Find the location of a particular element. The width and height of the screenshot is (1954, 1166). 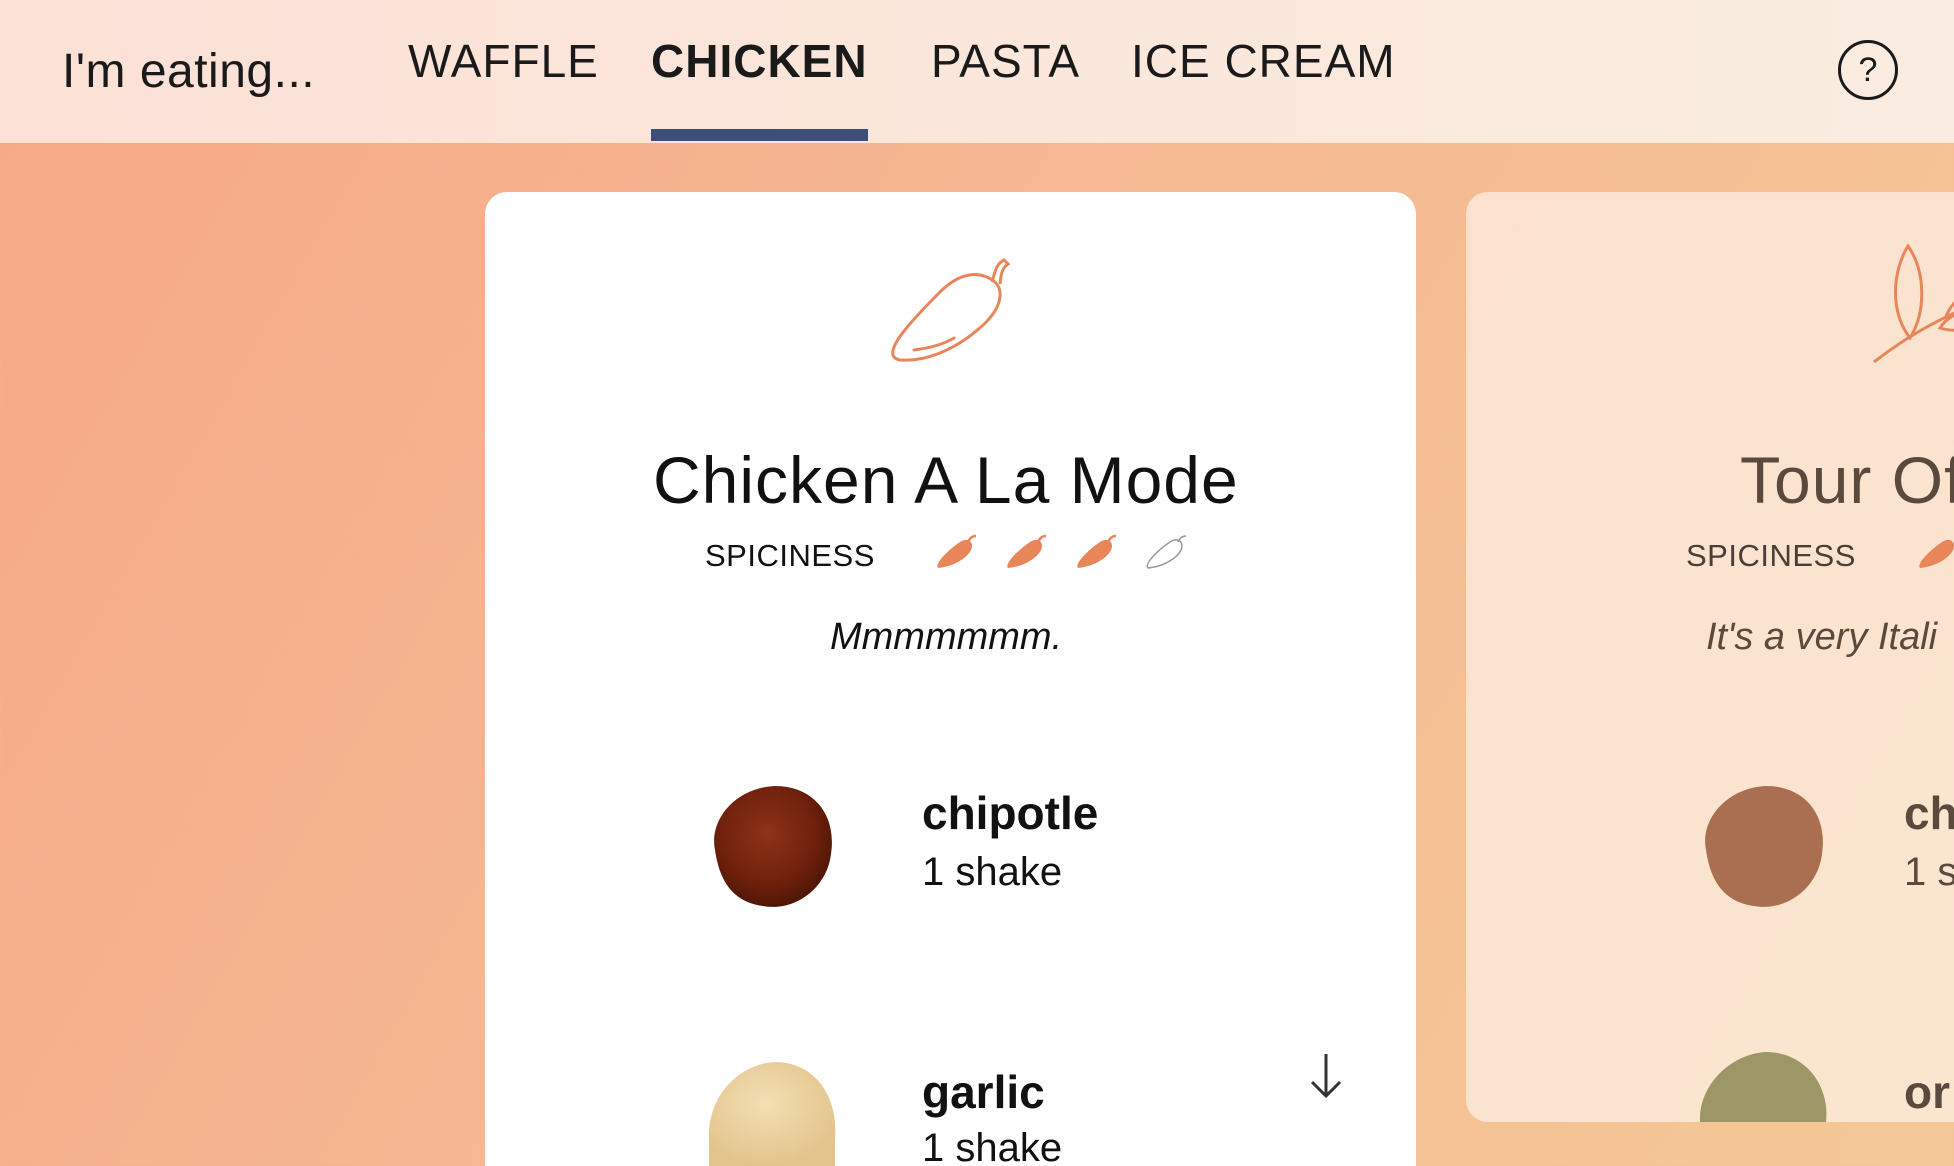

recipe-title: Tour Of is located at coordinates (1847, 480).